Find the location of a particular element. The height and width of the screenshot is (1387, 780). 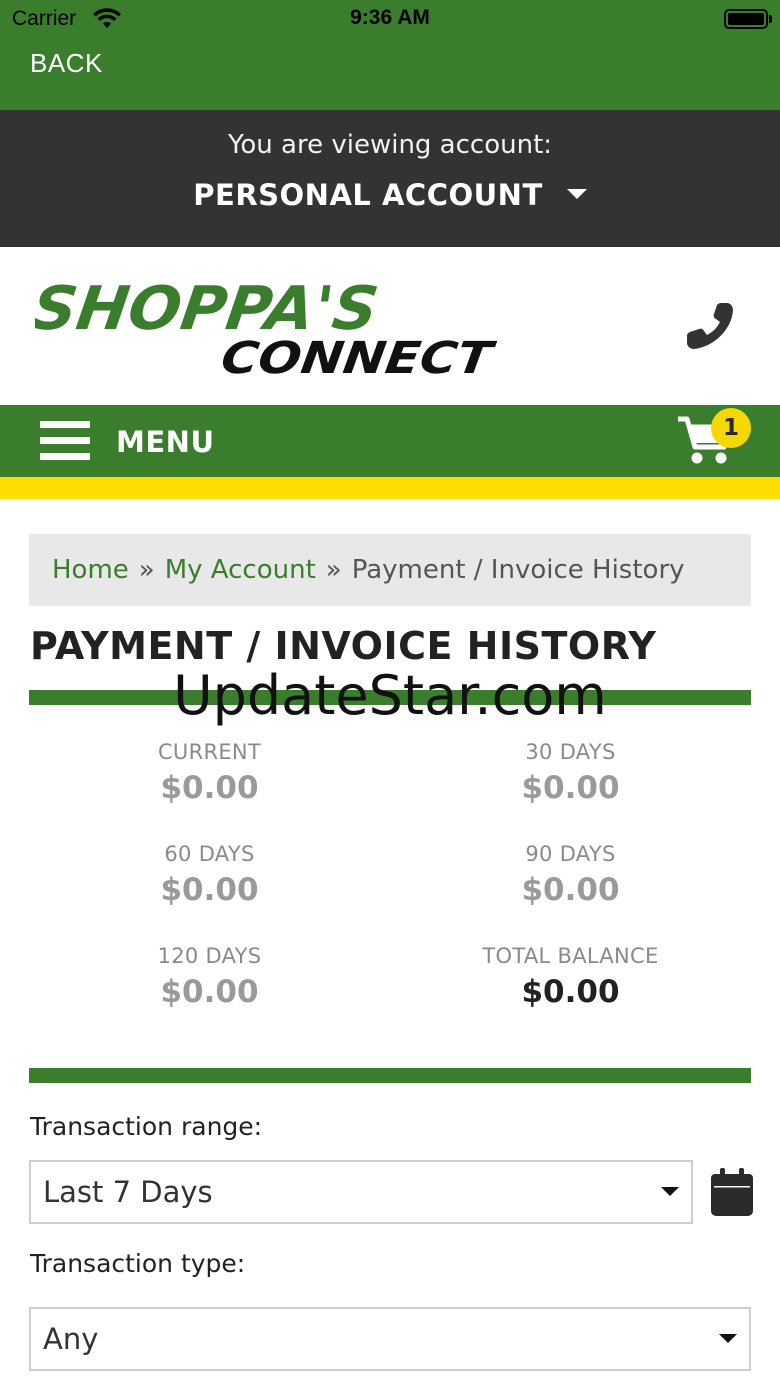

balance-60-days: 60 DAYS $0.00 is located at coordinates (209, 875).